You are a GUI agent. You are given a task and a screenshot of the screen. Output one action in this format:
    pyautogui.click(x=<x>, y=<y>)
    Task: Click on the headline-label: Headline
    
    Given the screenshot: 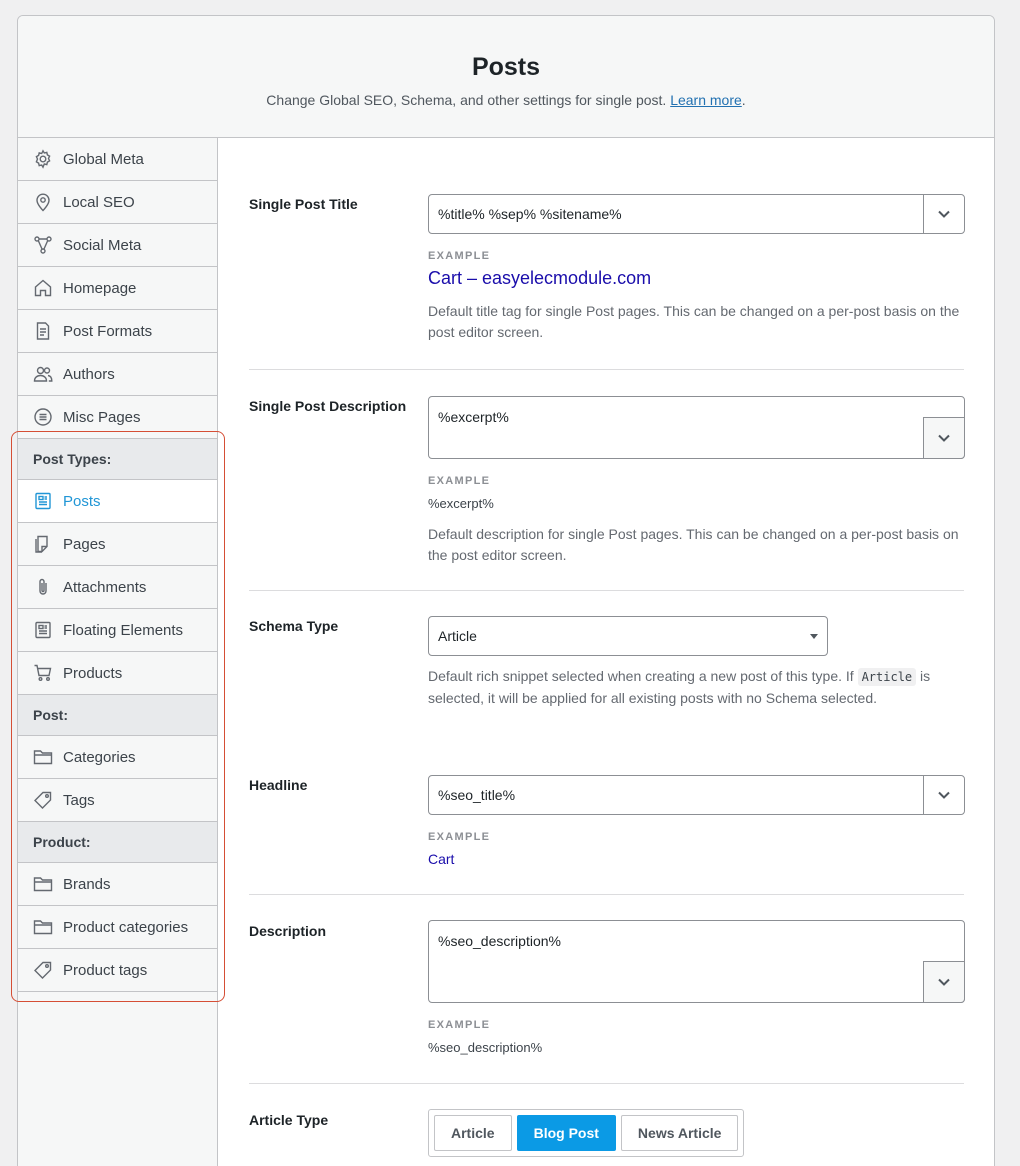 What is the action you would take?
    pyautogui.click(x=278, y=785)
    